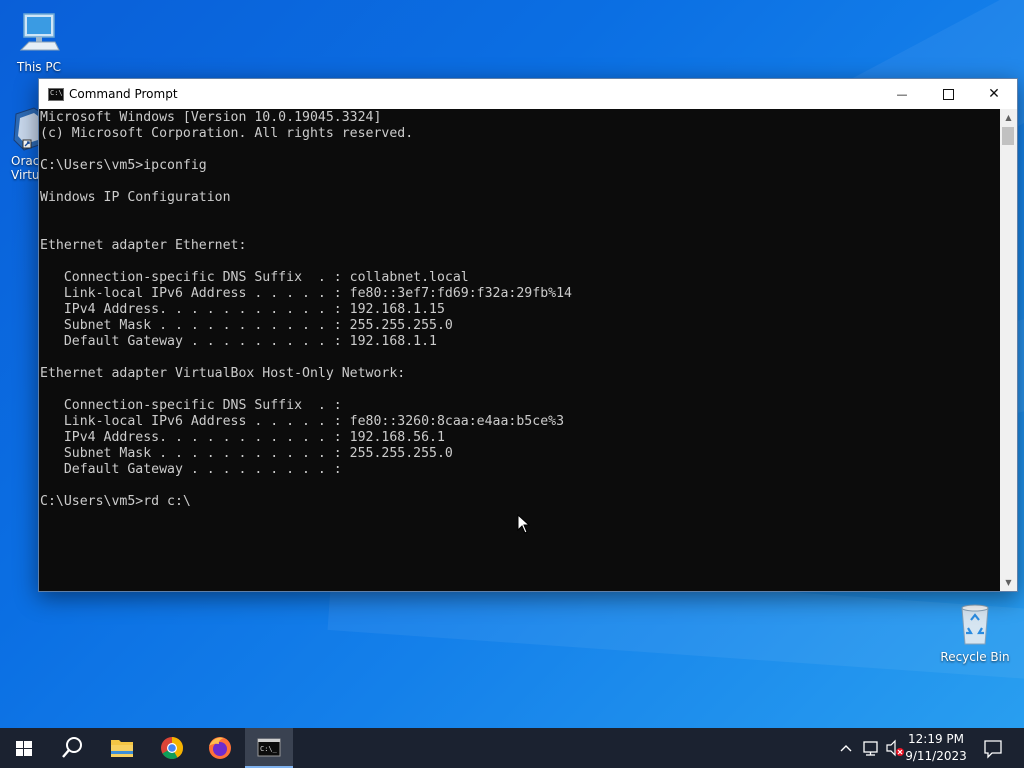  Describe the element at coordinates (936, 756) in the screenshot. I see `clock-date: 9/11/2023` at that location.